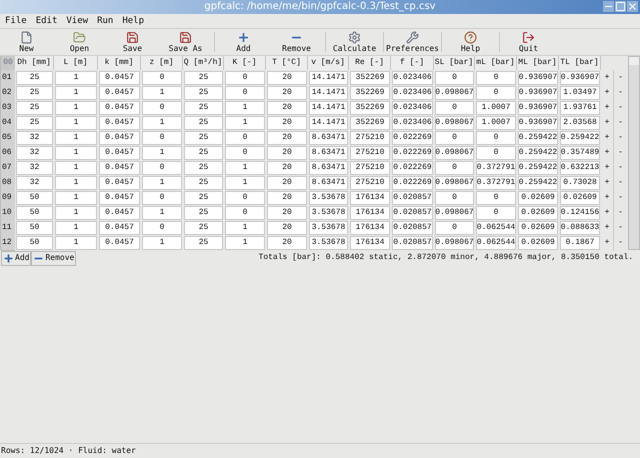 The height and width of the screenshot is (458, 640). I want to click on table-cell: 0.372791, so click(496, 183).